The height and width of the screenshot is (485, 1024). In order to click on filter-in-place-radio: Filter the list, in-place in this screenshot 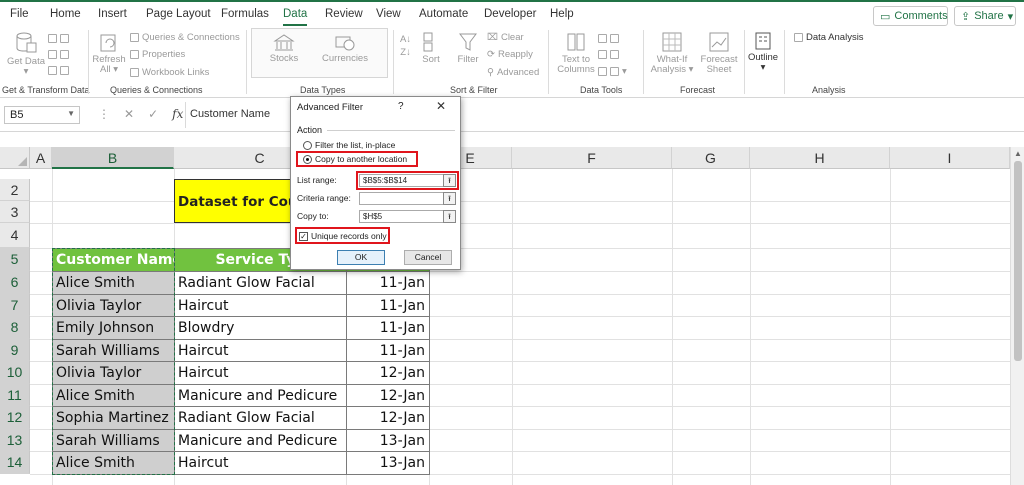, I will do `click(349, 145)`.